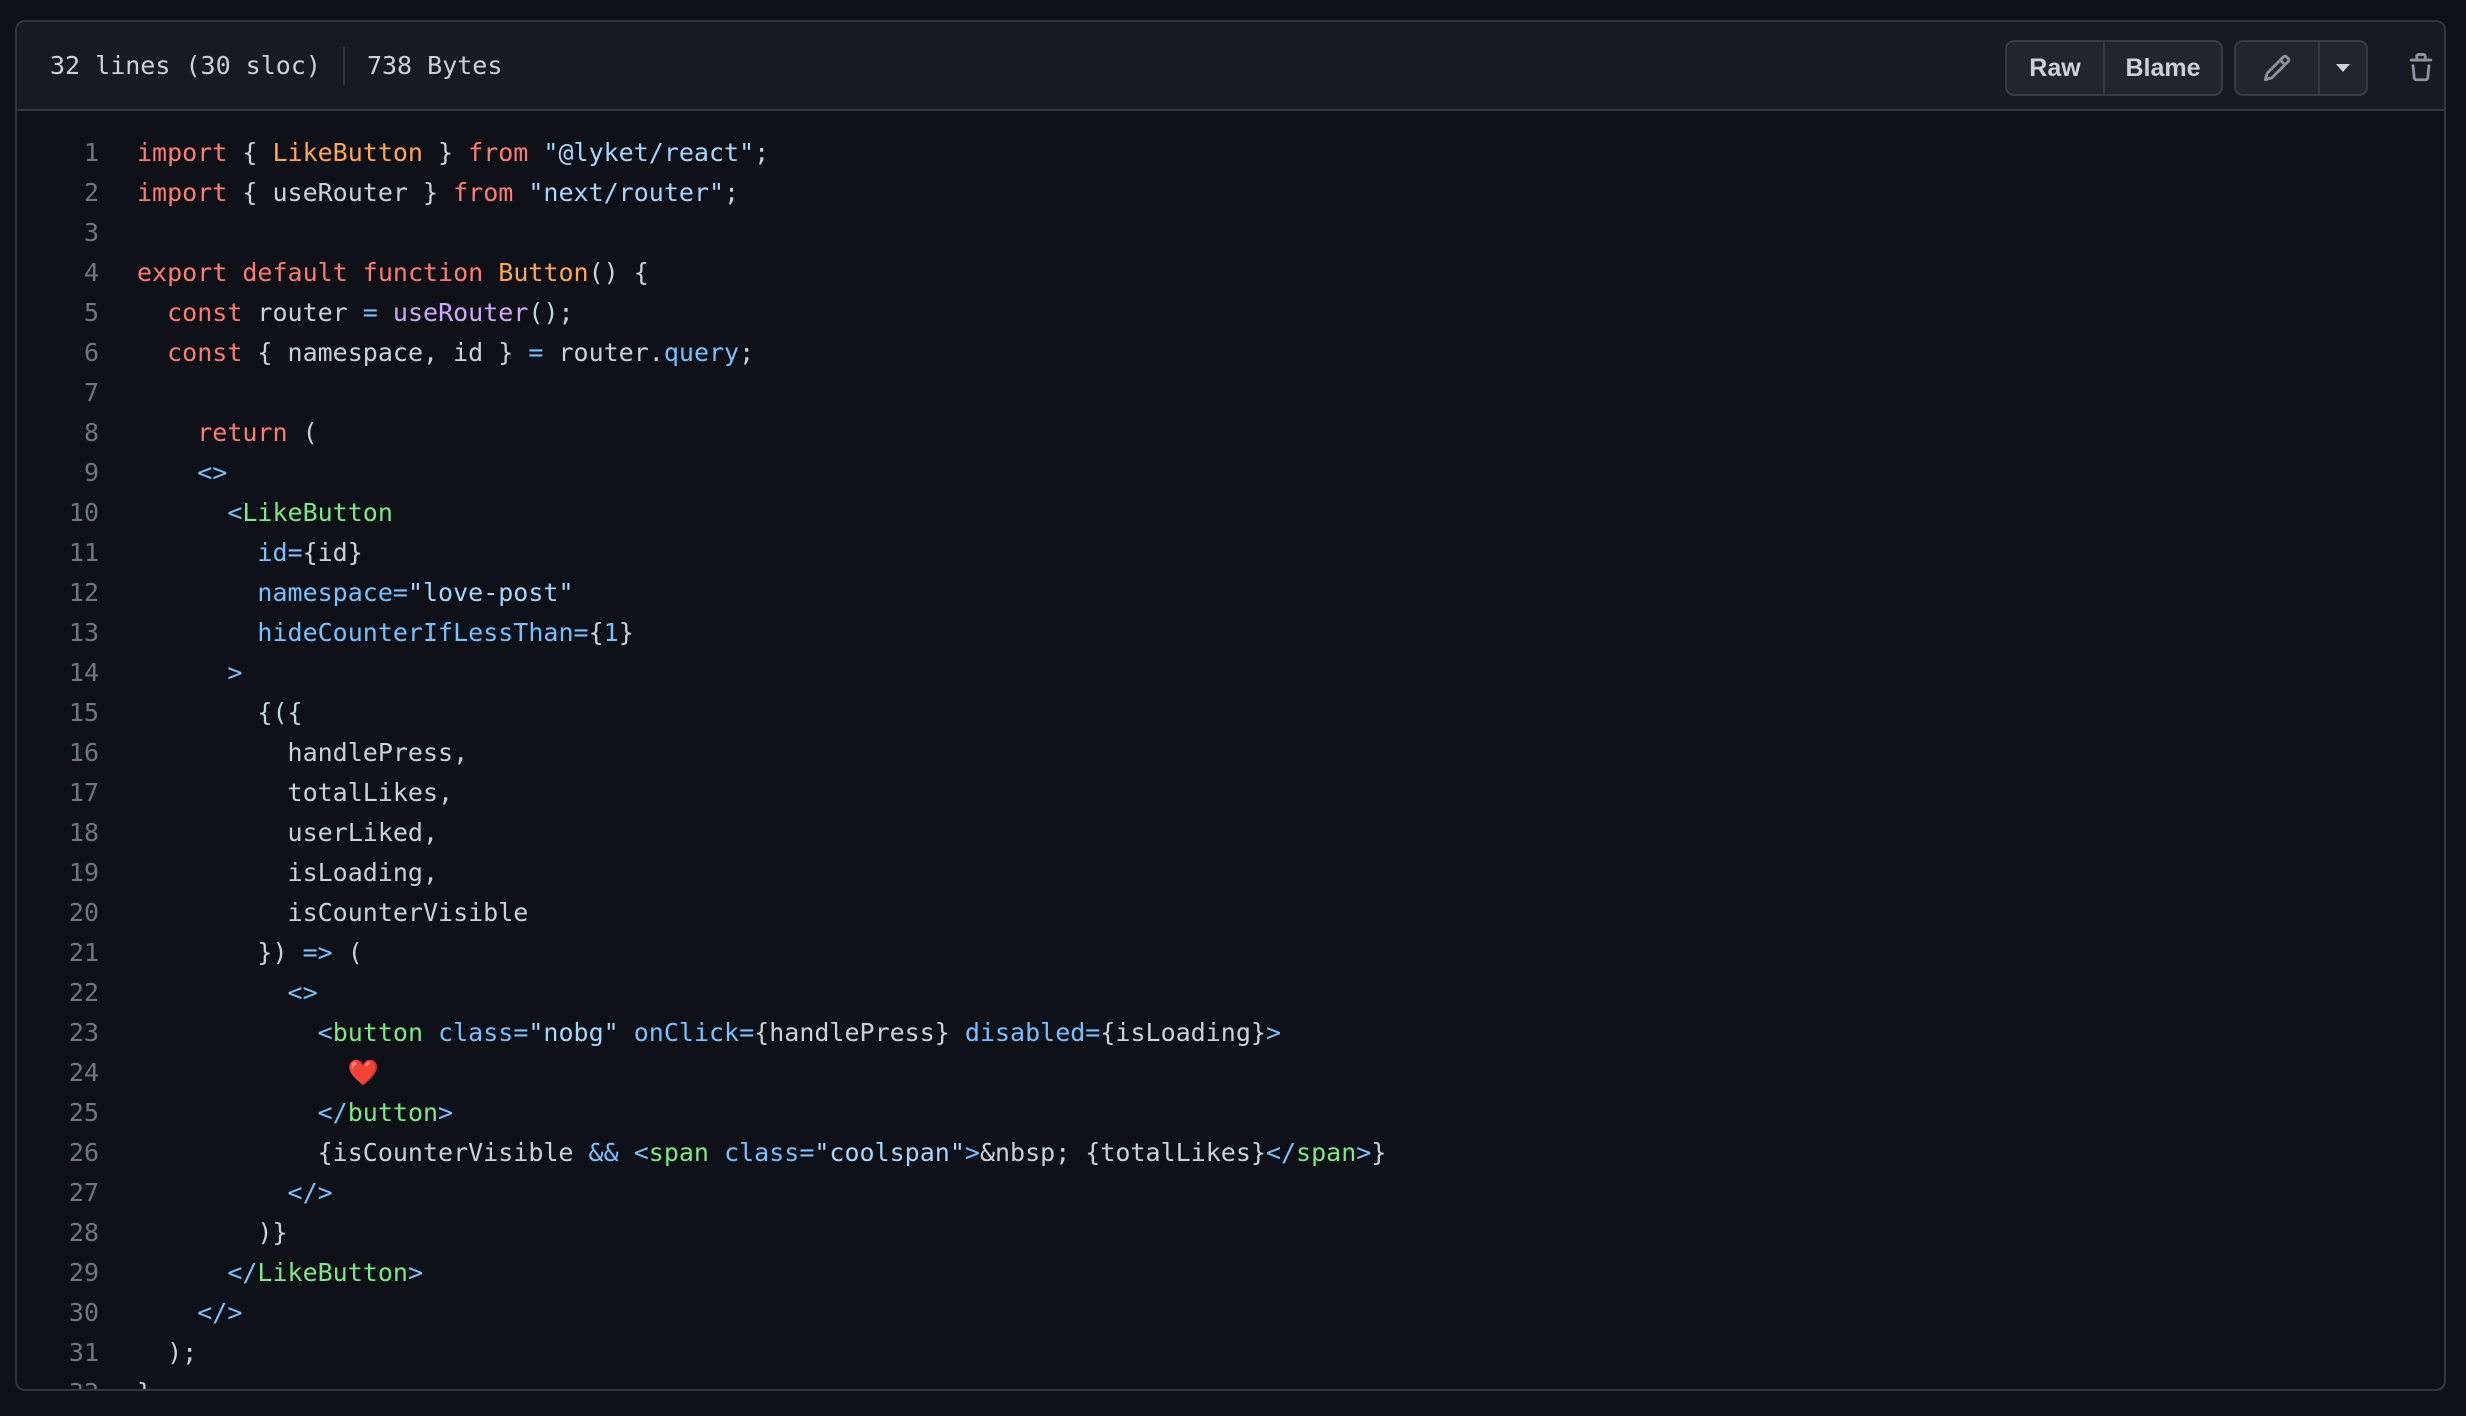 This screenshot has width=2466, height=1416. Describe the element at coordinates (58, 1153) in the screenshot. I see `line-number: 26` at that location.